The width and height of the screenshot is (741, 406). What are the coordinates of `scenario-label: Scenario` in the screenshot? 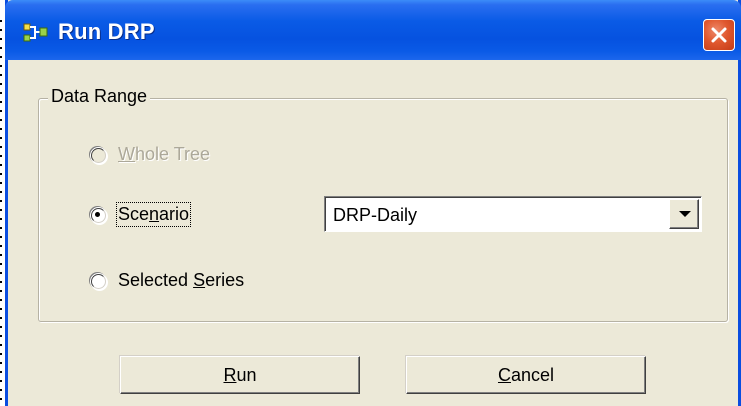 It's located at (153, 214).